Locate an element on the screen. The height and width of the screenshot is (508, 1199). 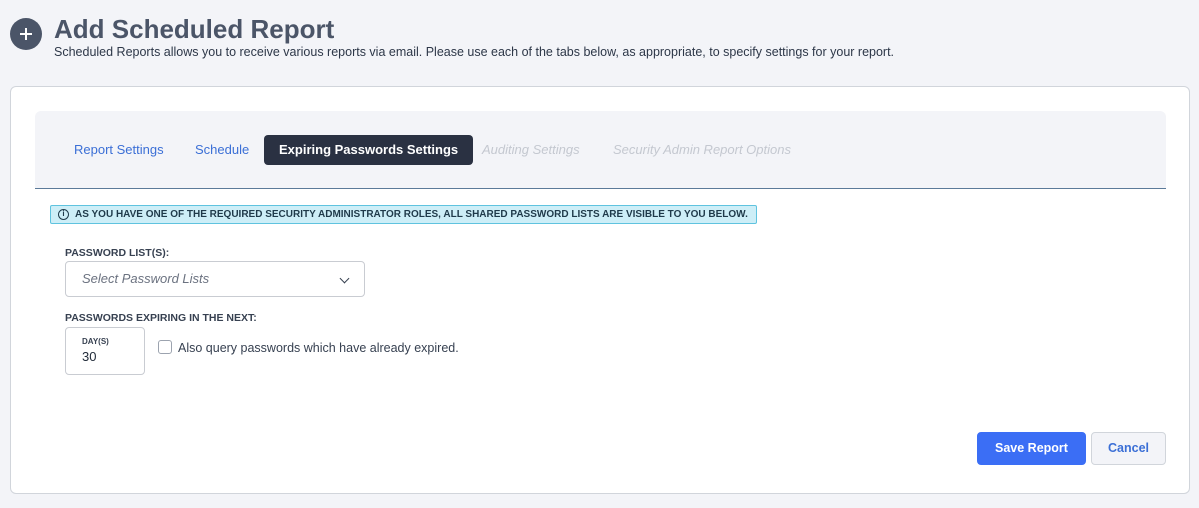
info-icon: i is located at coordinates (63, 214).